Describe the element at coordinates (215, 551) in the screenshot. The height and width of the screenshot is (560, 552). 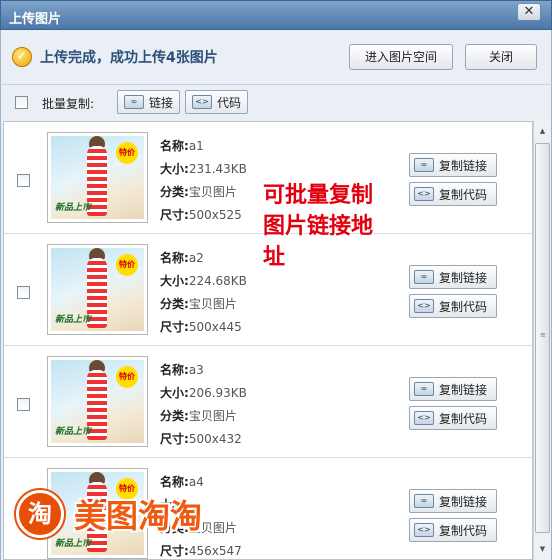
I see `item-dimensions: 456x547` at that location.